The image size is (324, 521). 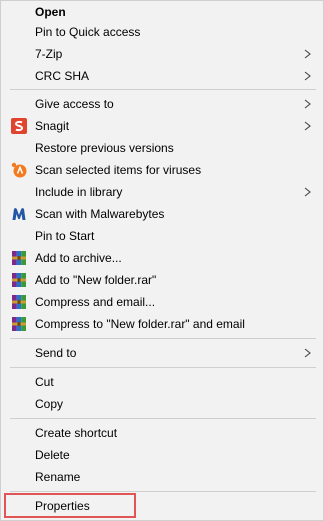 I want to click on menu-item-open: Open, so click(x=162, y=12).